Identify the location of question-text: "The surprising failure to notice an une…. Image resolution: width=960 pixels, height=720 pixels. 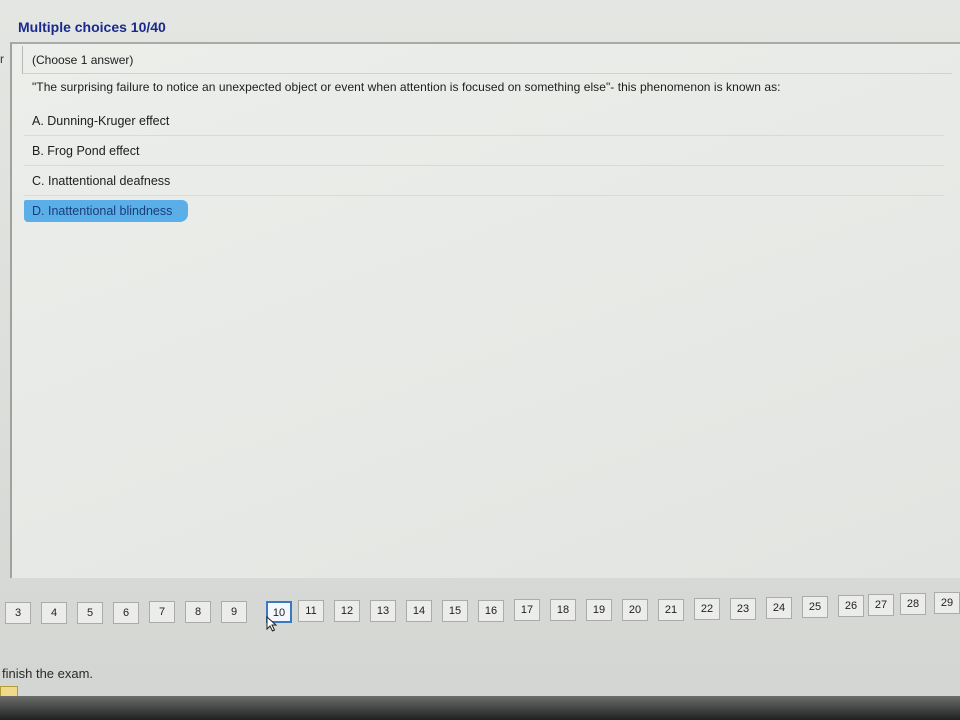
(406, 87).